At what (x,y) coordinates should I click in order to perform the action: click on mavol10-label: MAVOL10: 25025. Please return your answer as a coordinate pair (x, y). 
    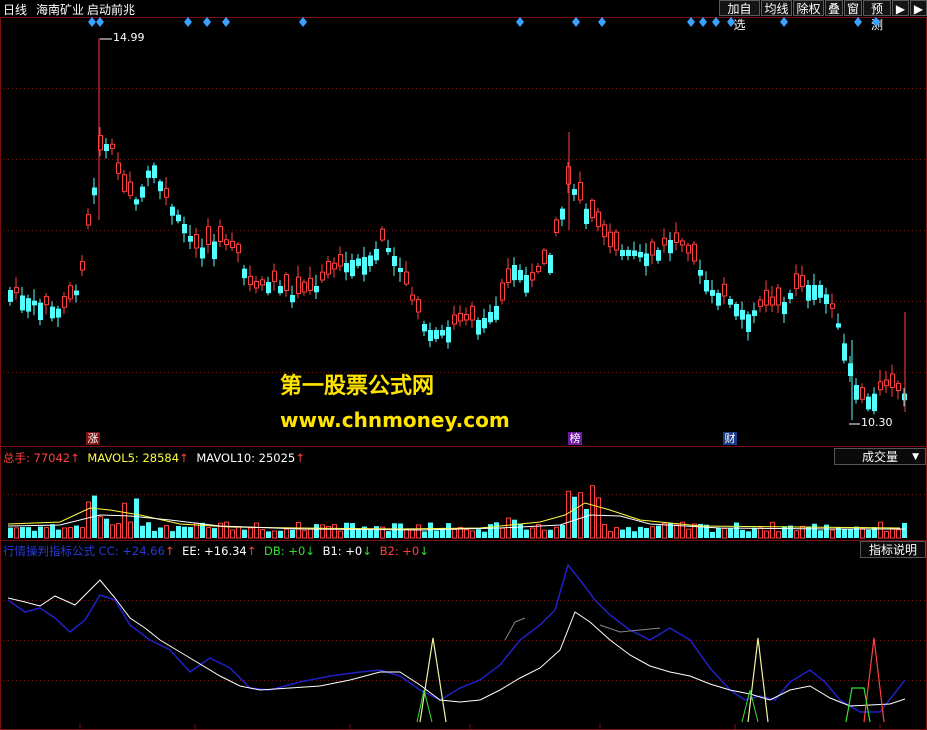
    Looking at the image, I should click on (246, 458).